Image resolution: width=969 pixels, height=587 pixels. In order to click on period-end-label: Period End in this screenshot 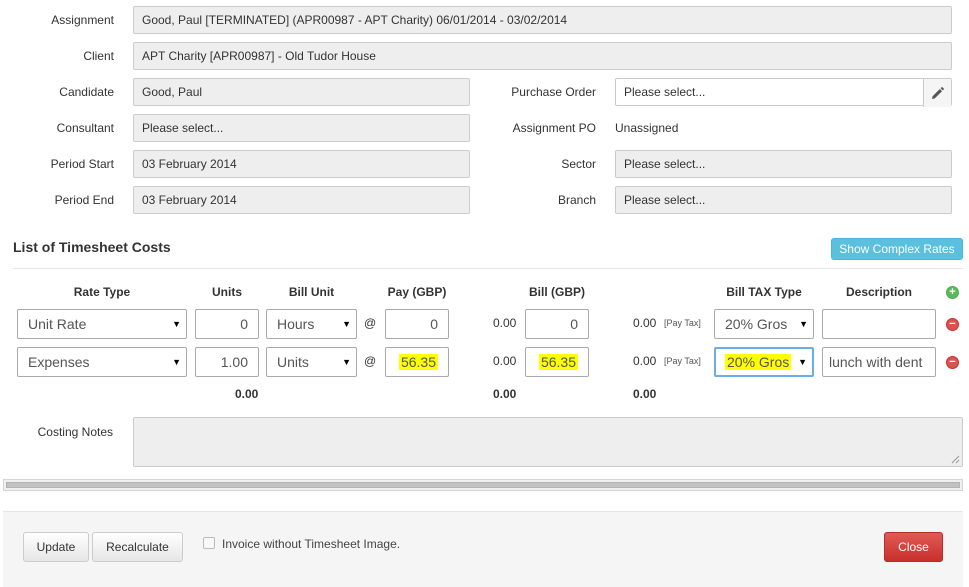, I will do `click(84, 200)`.